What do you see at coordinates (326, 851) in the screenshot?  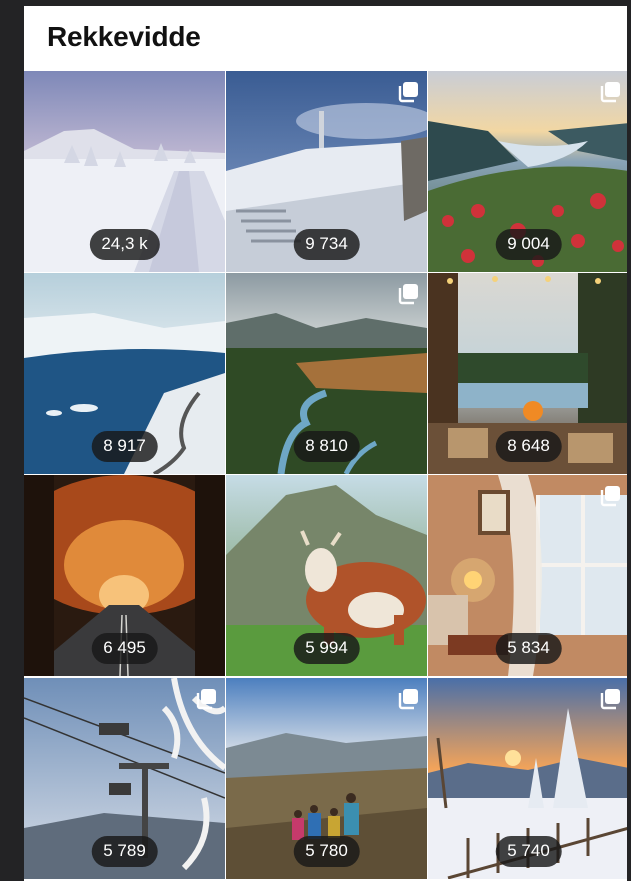 I see `reach-count-badge: 5 780` at bounding box center [326, 851].